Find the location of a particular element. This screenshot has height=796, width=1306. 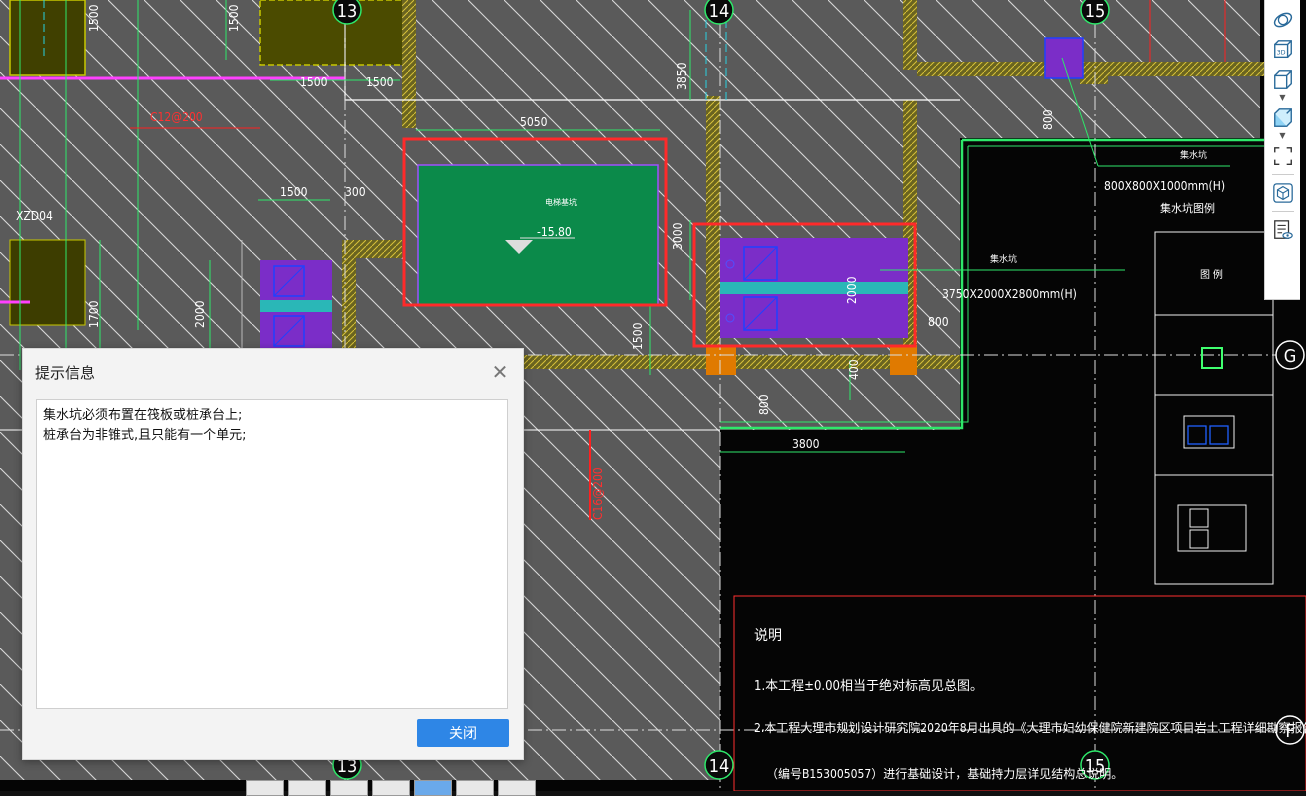

rebar-label: C12@200 is located at coordinates (176, 117).